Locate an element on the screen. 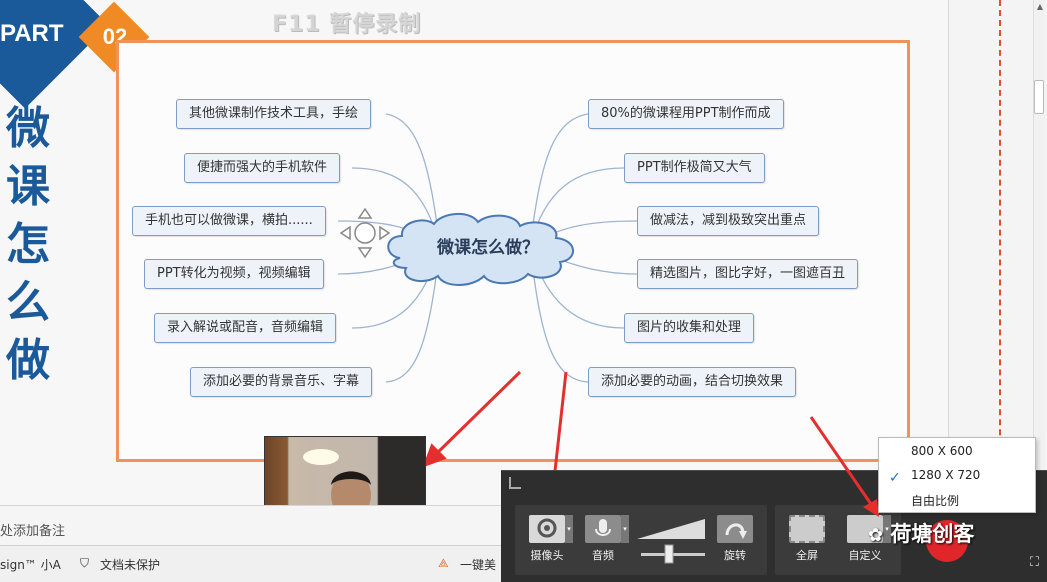 The image size is (1047, 582). move-cursor-icon is located at coordinates (365, 233).